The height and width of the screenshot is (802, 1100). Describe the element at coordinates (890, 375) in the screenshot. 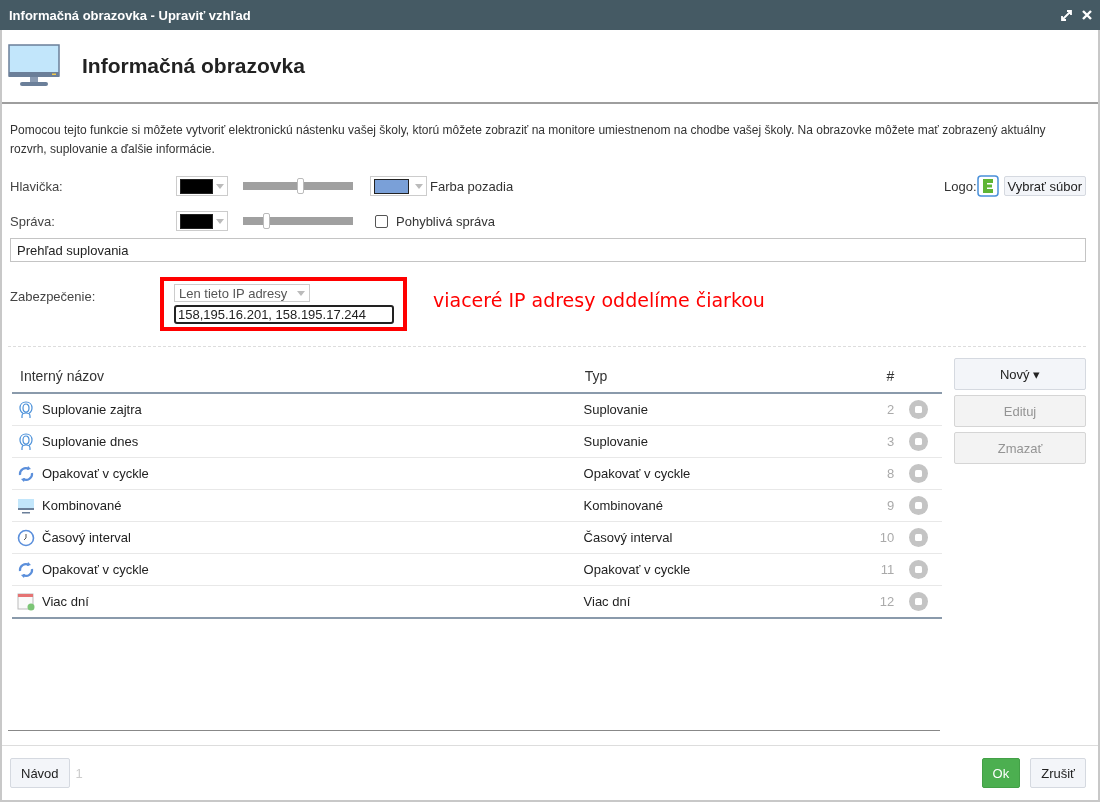

I see `column-header: #` at that location.